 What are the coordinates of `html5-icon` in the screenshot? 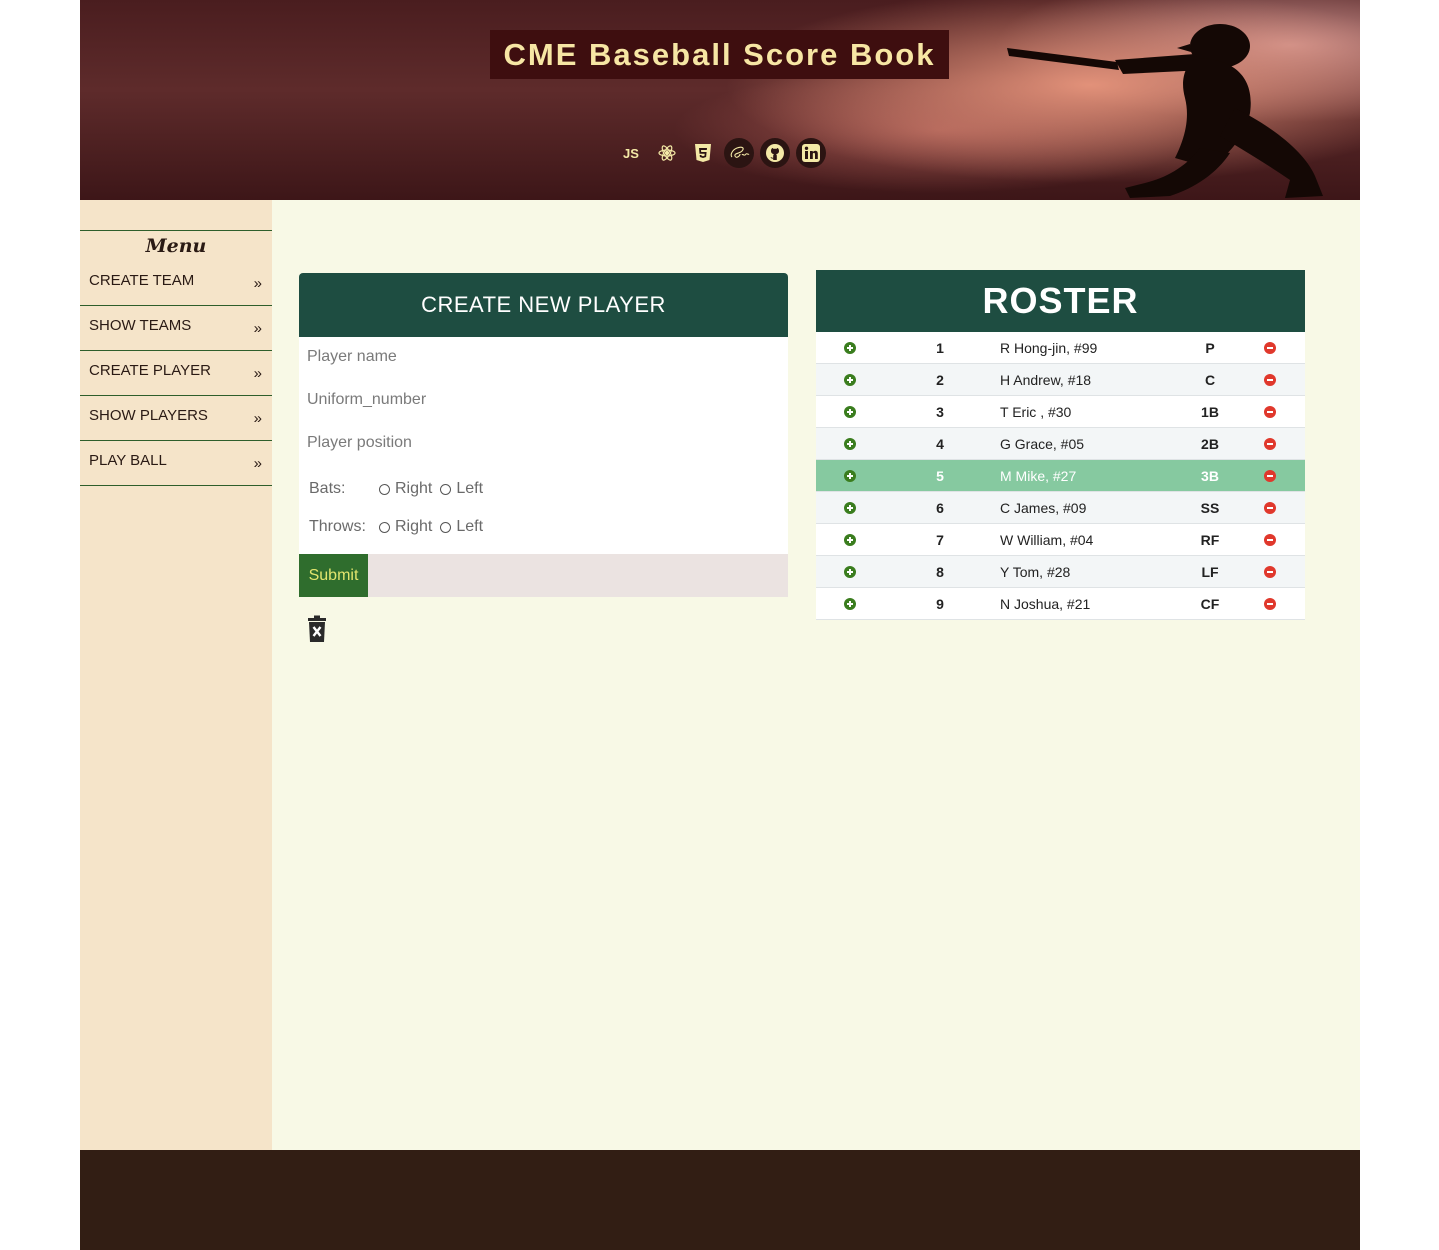 It's located at (703, 153).